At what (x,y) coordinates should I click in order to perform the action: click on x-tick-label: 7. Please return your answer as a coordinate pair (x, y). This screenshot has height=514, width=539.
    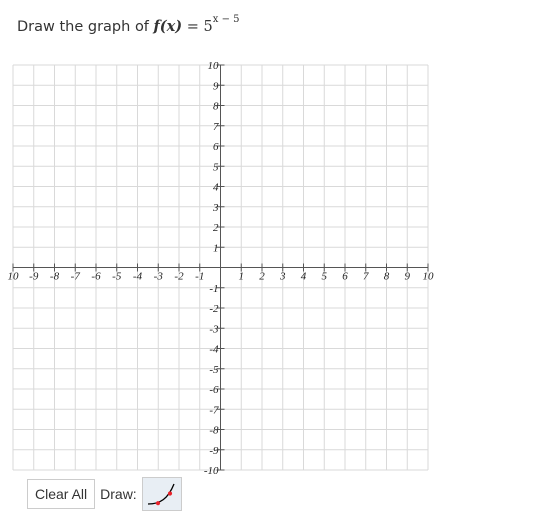
    Looking at the image, I should click on (366, 277).